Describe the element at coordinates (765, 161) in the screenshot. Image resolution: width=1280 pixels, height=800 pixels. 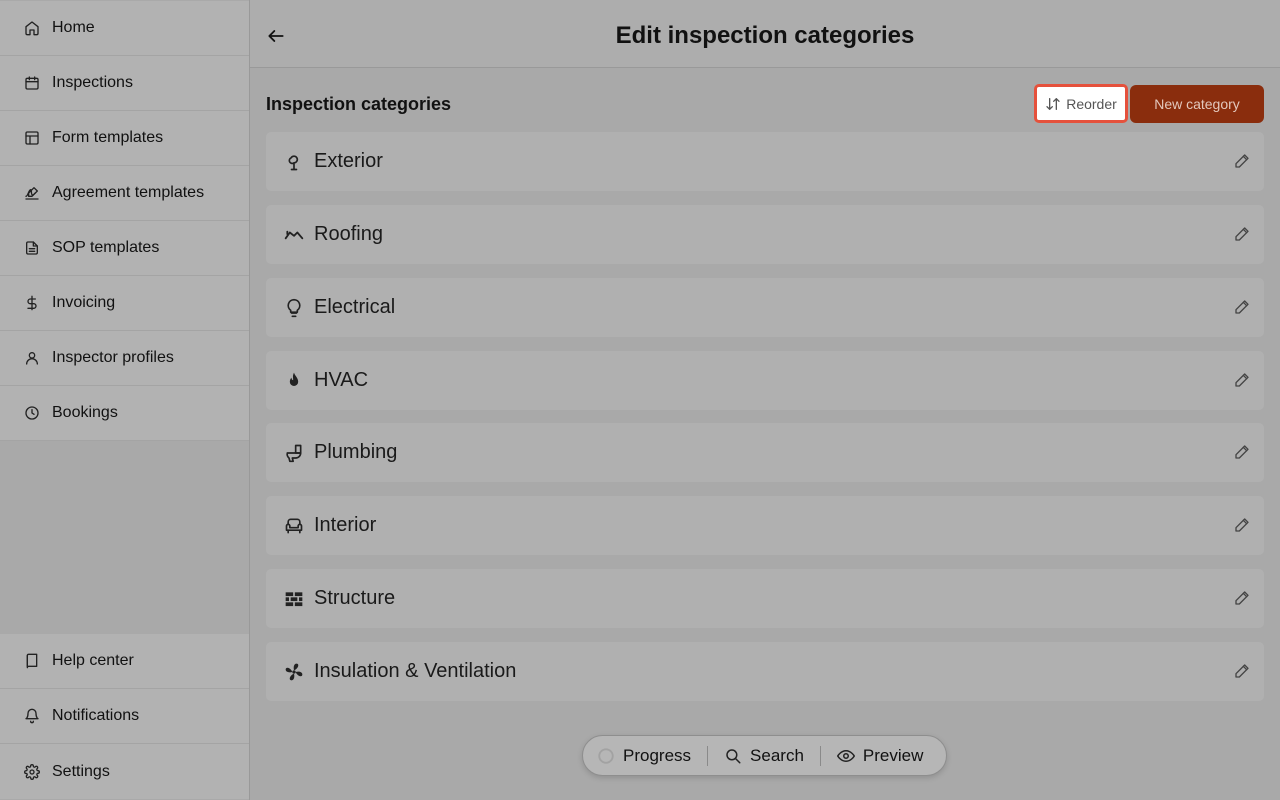
I see `category-row-exterior: Exterior` at that location.